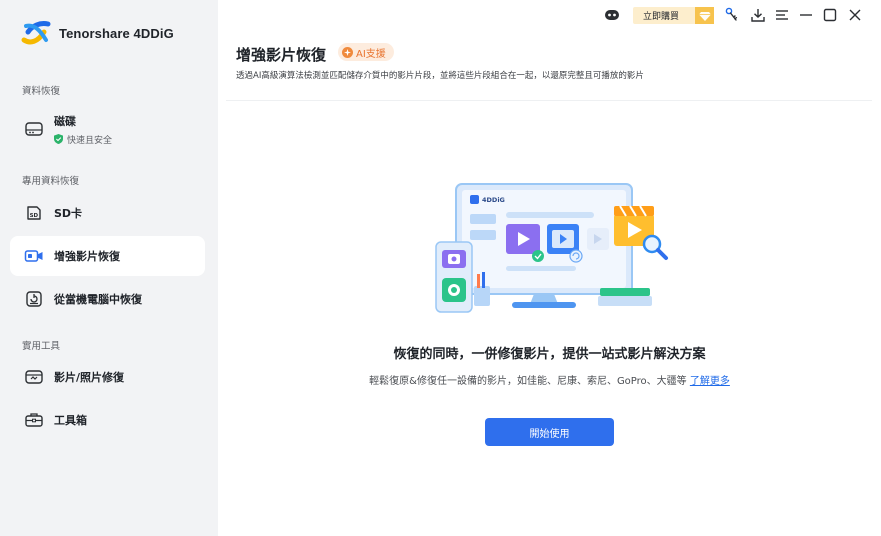 This screenshot has height=536, width=881. Describe the element at coordinates (90, 140) in the screenshot. I see `disk-subtitle-text: 快速且安全` at that location.